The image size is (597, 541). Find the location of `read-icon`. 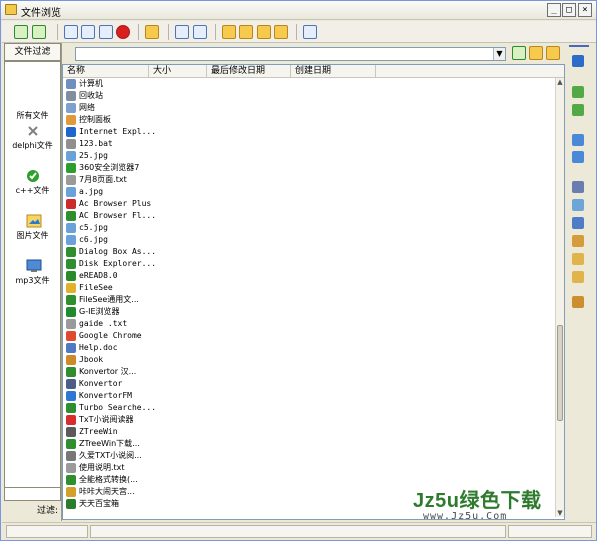

read-icon is located at coordinates (71, 276).